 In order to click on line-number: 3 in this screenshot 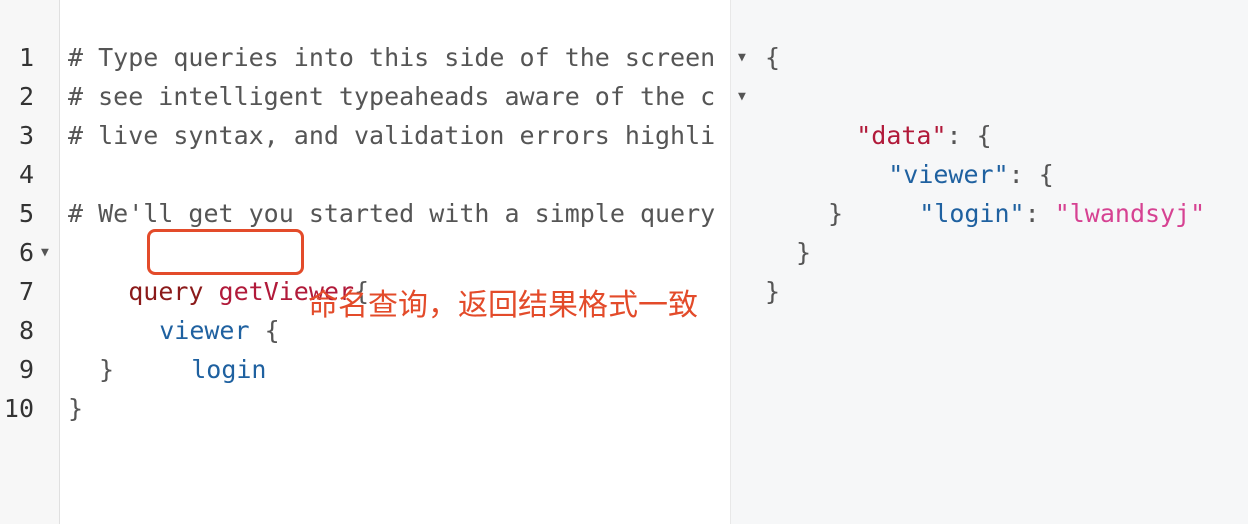, I will do `click(26, 135)`.